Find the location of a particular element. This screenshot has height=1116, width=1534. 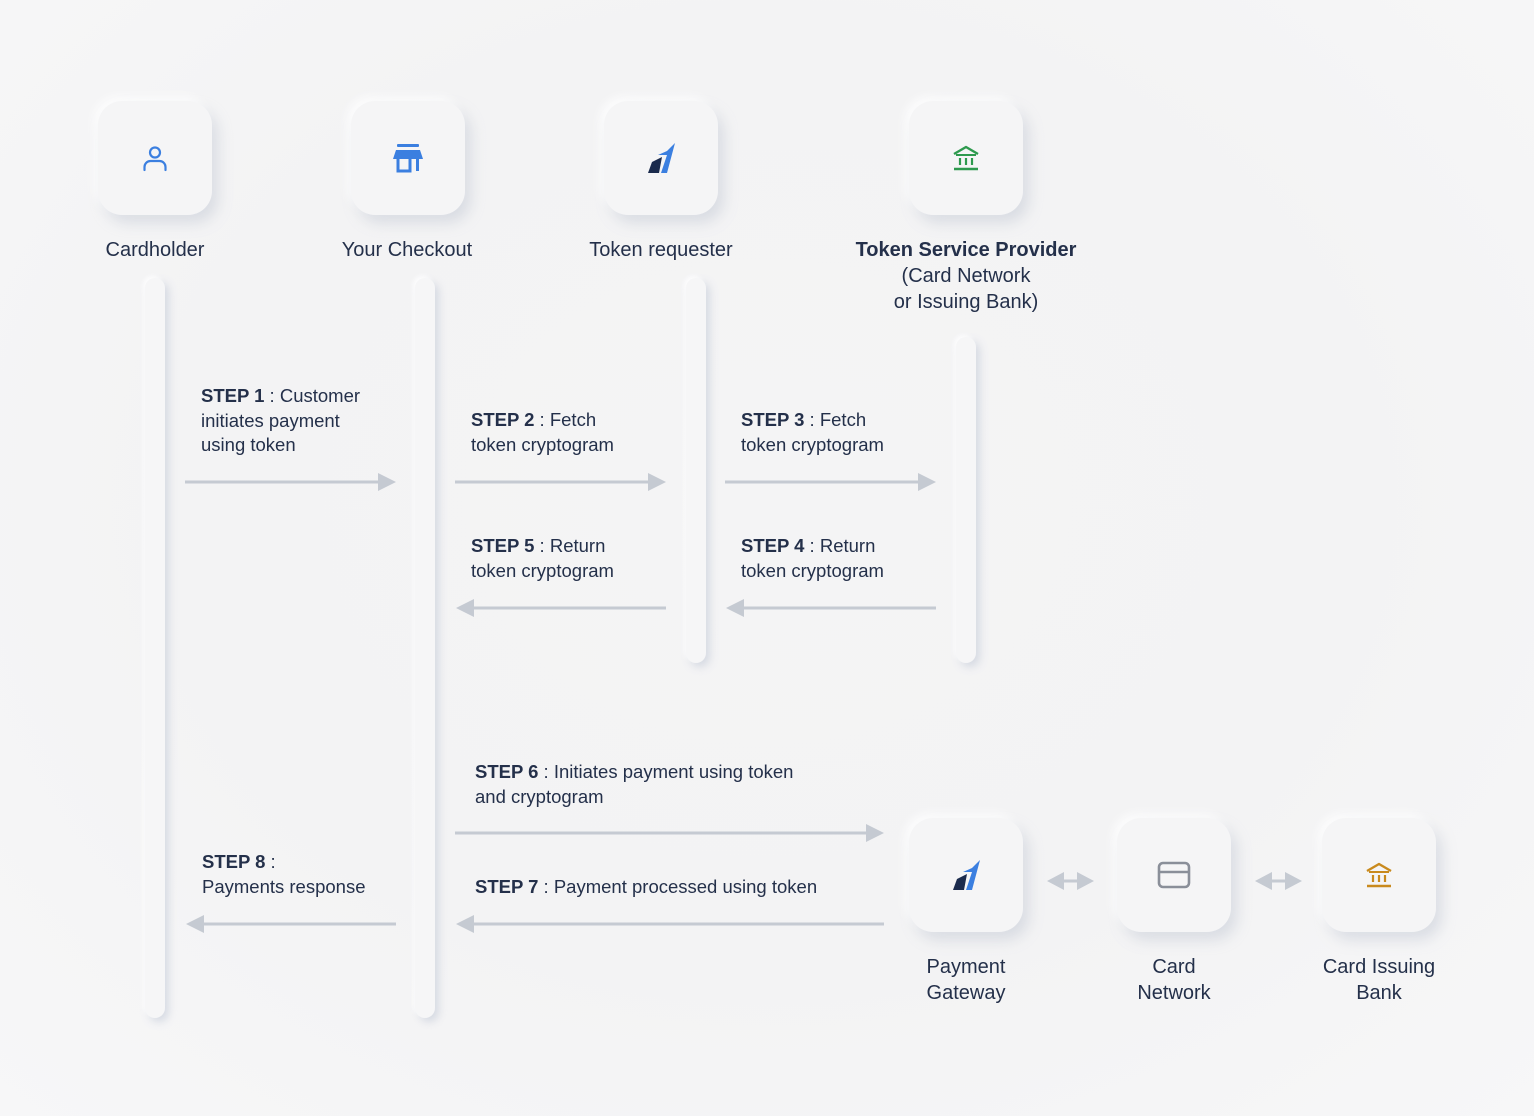

step3-text-line1: Fetch is located at coordinates (843, 419).